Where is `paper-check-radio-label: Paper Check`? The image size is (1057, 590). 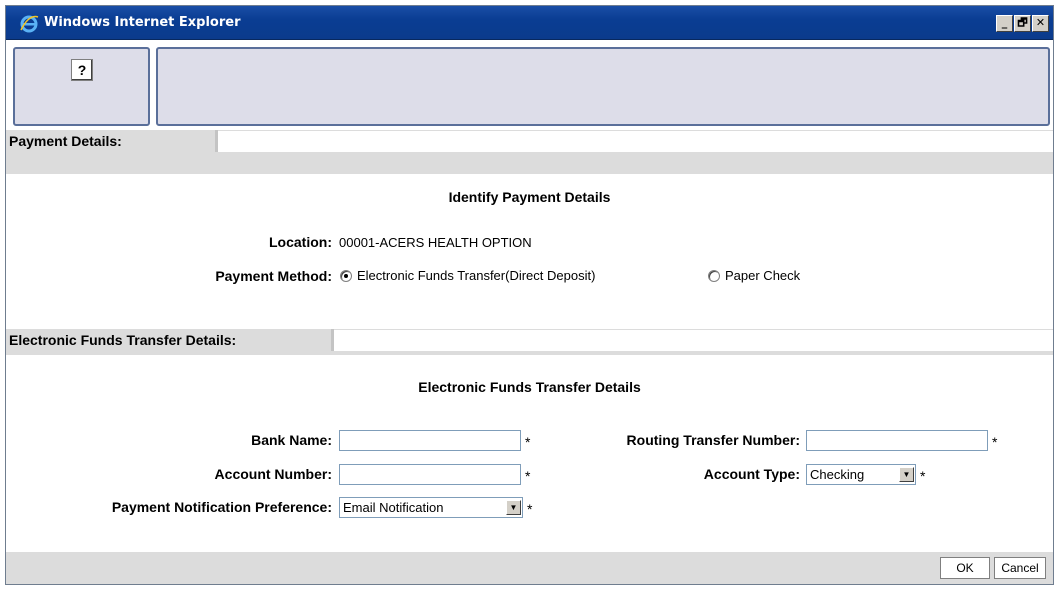 paper-check-radio-label: Paper Check is located at coordinates (763, 275).